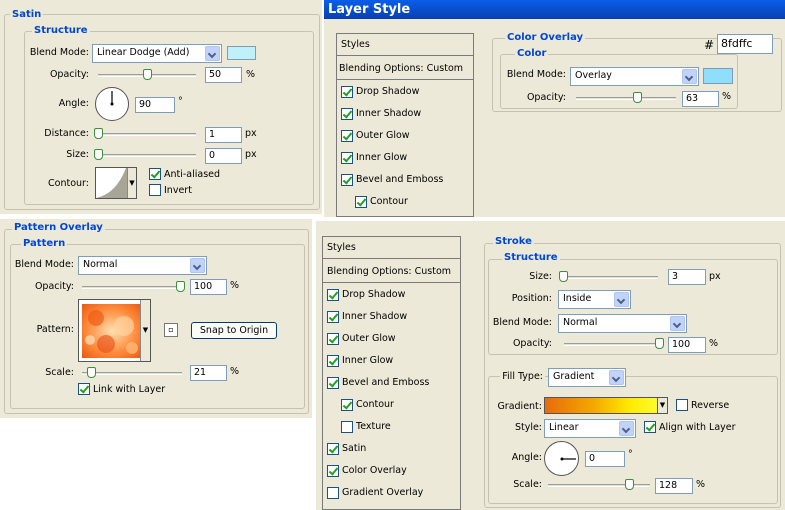 The height and width of the screenshot is (510, 785). I want to click on stroke-scale-thumb, so click(629, 484).